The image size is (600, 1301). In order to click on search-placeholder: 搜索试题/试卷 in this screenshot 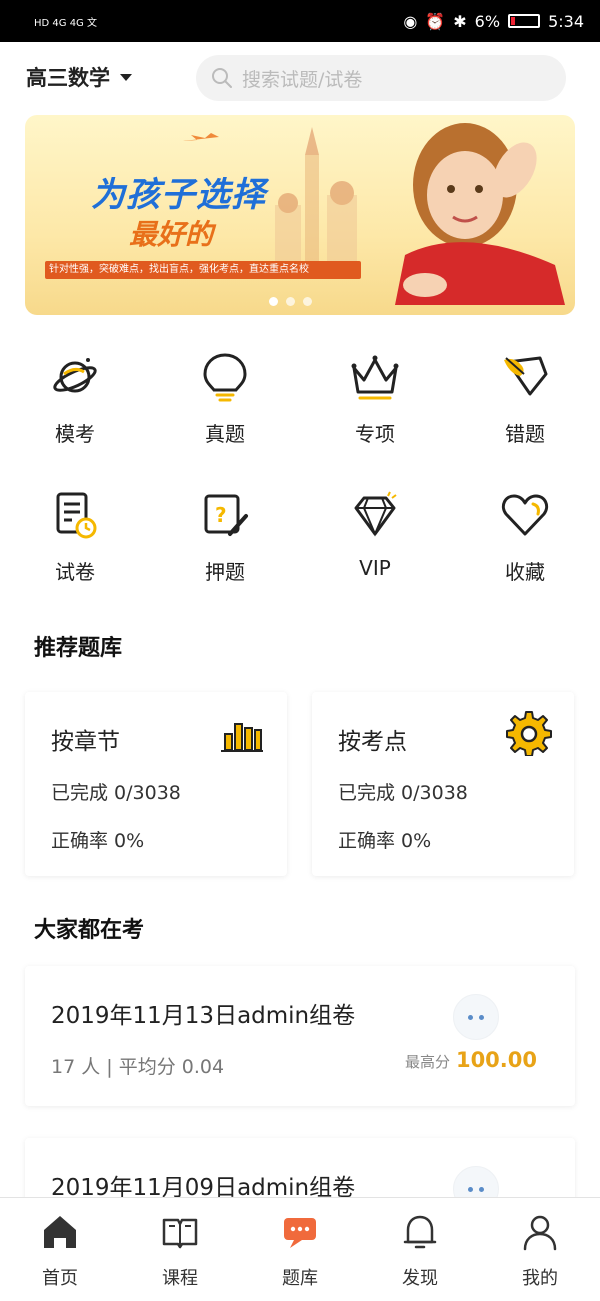, I will do `click(302, 79)`.